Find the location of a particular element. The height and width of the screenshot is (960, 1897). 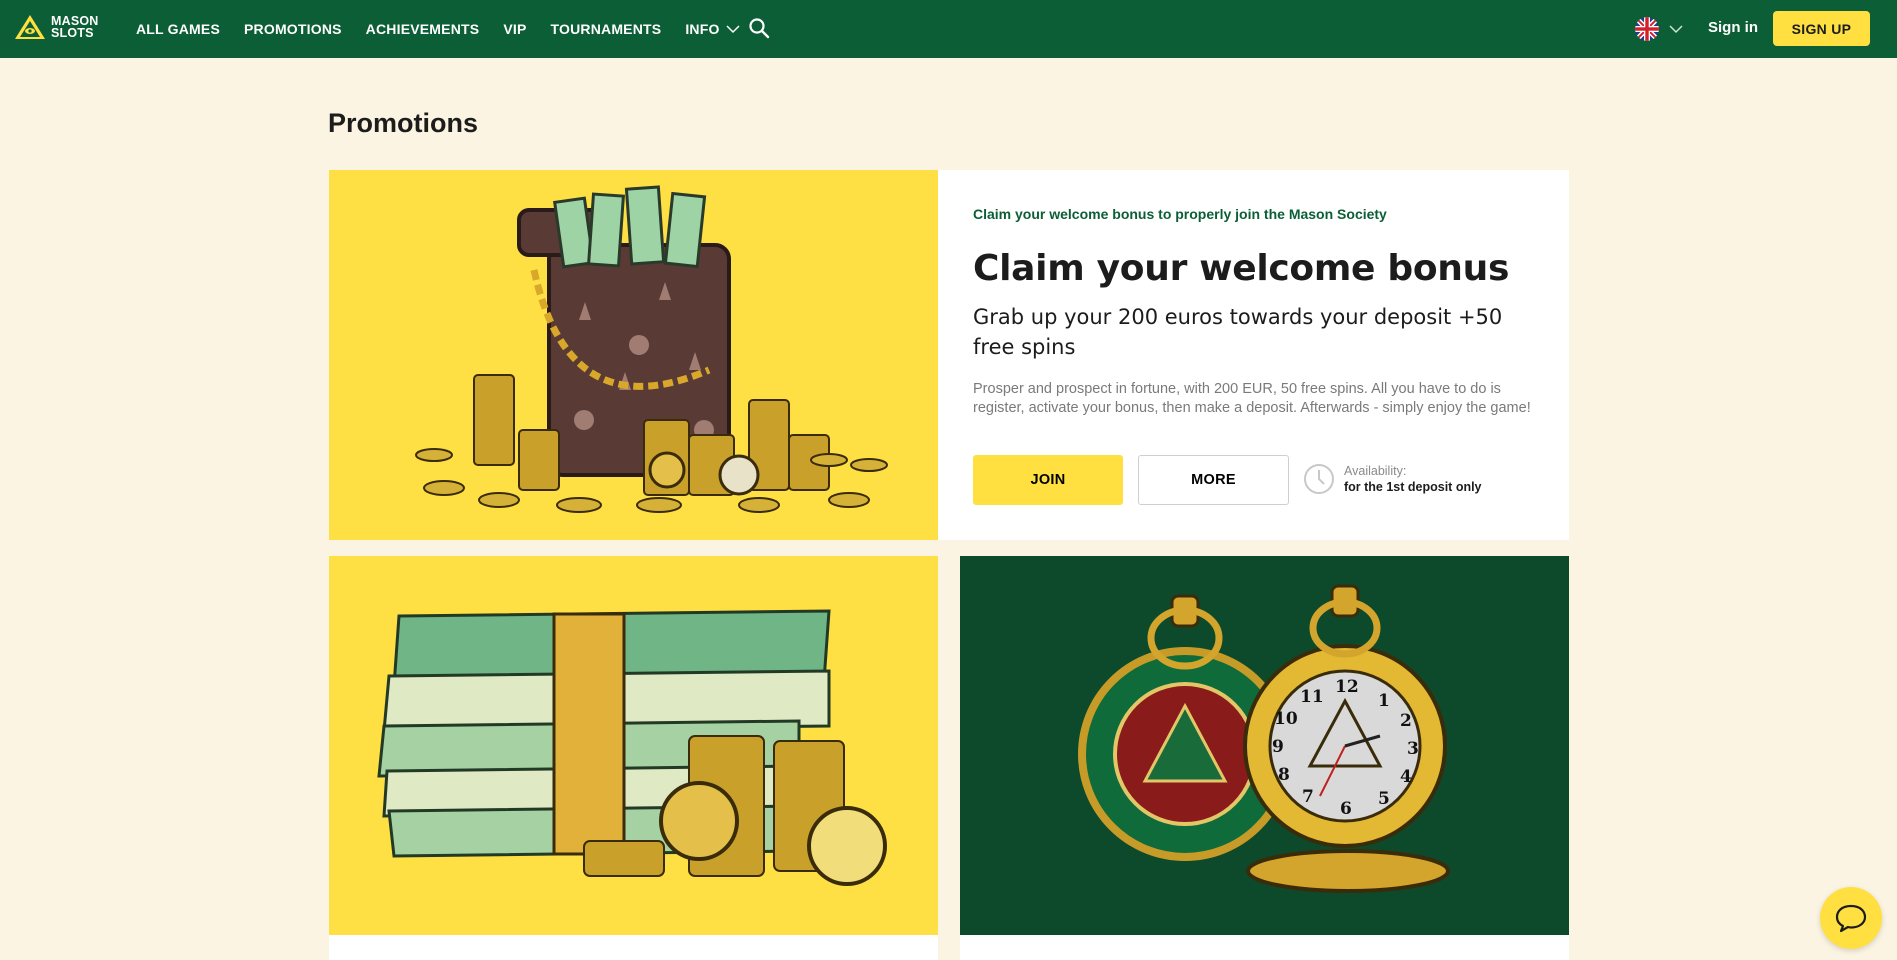

promo-card-cash is located at coordinates (633, 758).